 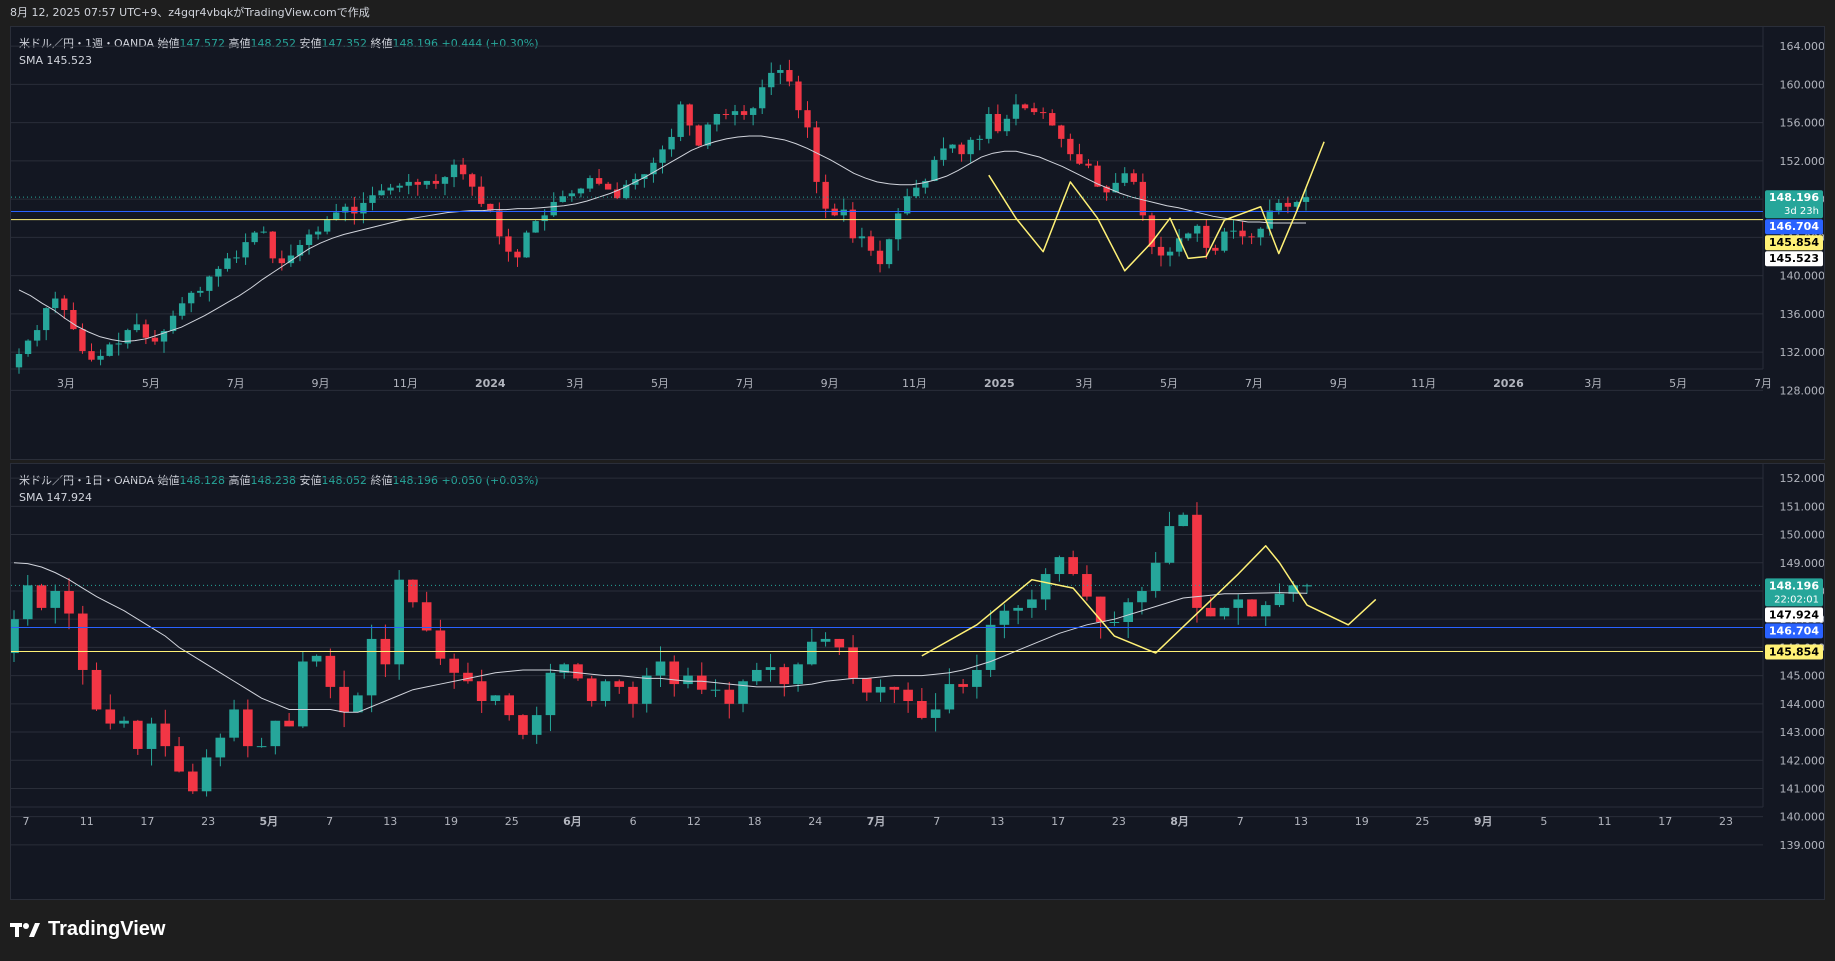 I want to click on weekly-x-tick-label: 2026, so click(x=1508, y=383).